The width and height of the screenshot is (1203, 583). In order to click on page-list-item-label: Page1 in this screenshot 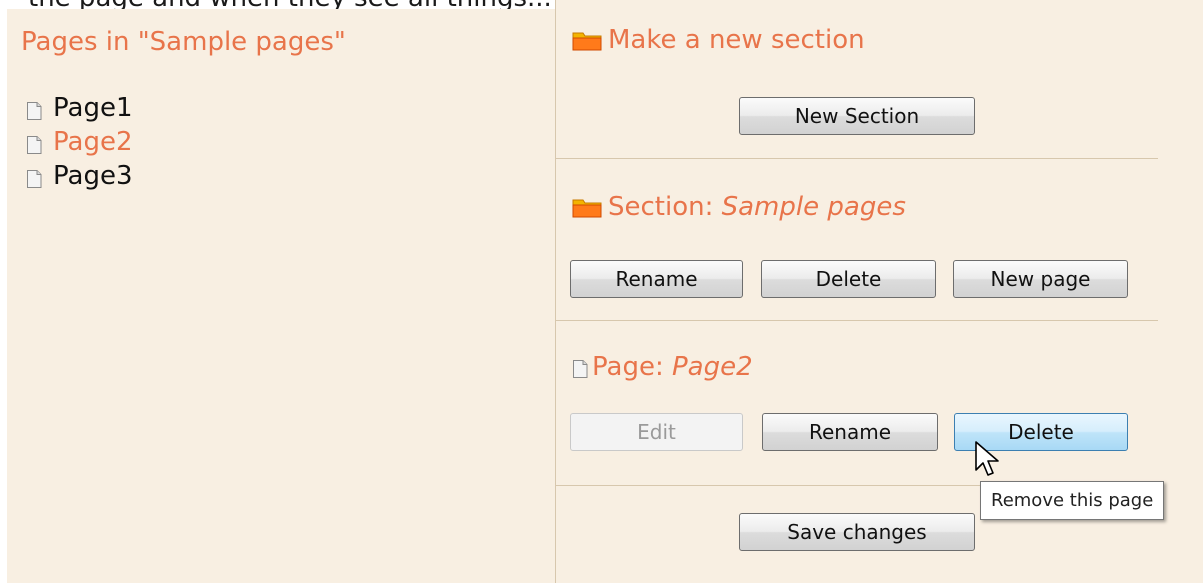, I will do `click(93, 108)`.